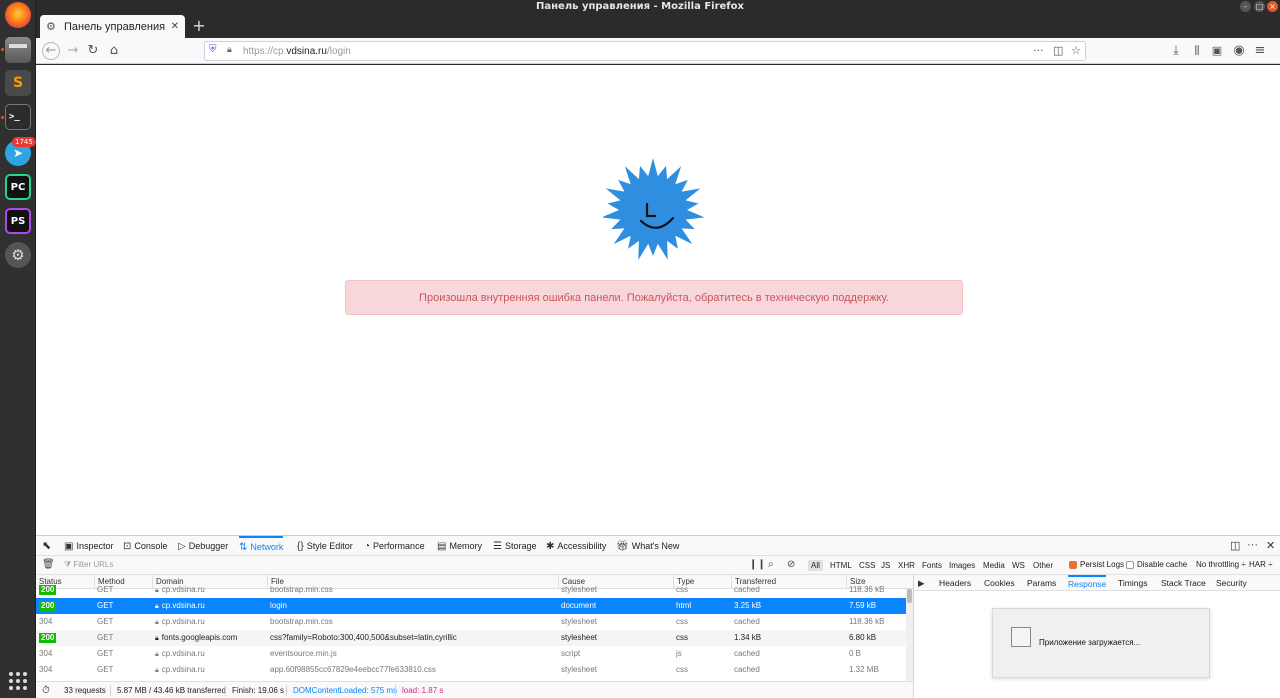 The width and height of the screenshot is (1280, 698). What do you see at coordinates (1231, 583) in the screenshot?
I see `tab-security: Security` at bounding box center [1231, 583].